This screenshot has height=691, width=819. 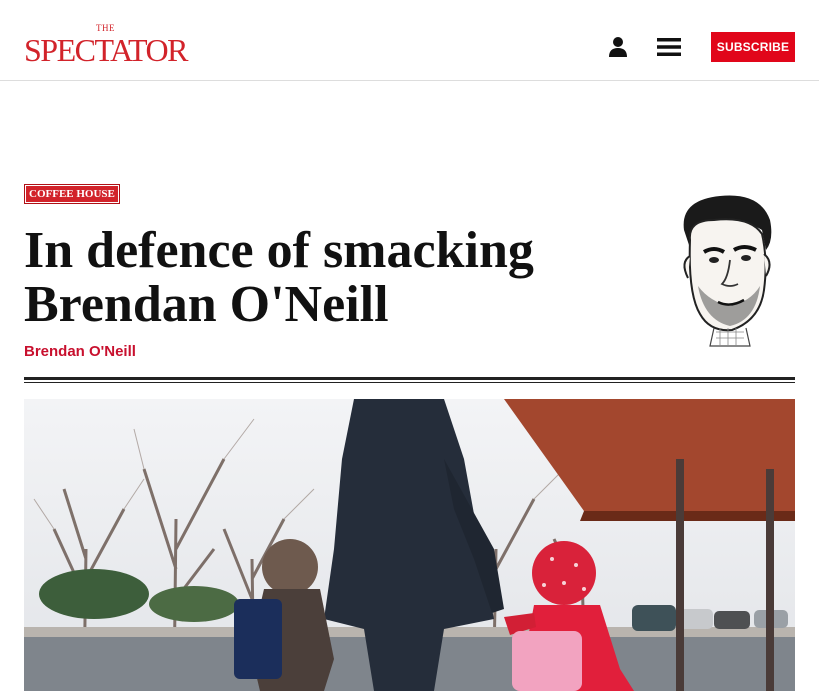 What do you see at coordinates (279, 250) in the screenshot?
I see `title-line-1: In defence of smacking` at bounding box center [279, 250].